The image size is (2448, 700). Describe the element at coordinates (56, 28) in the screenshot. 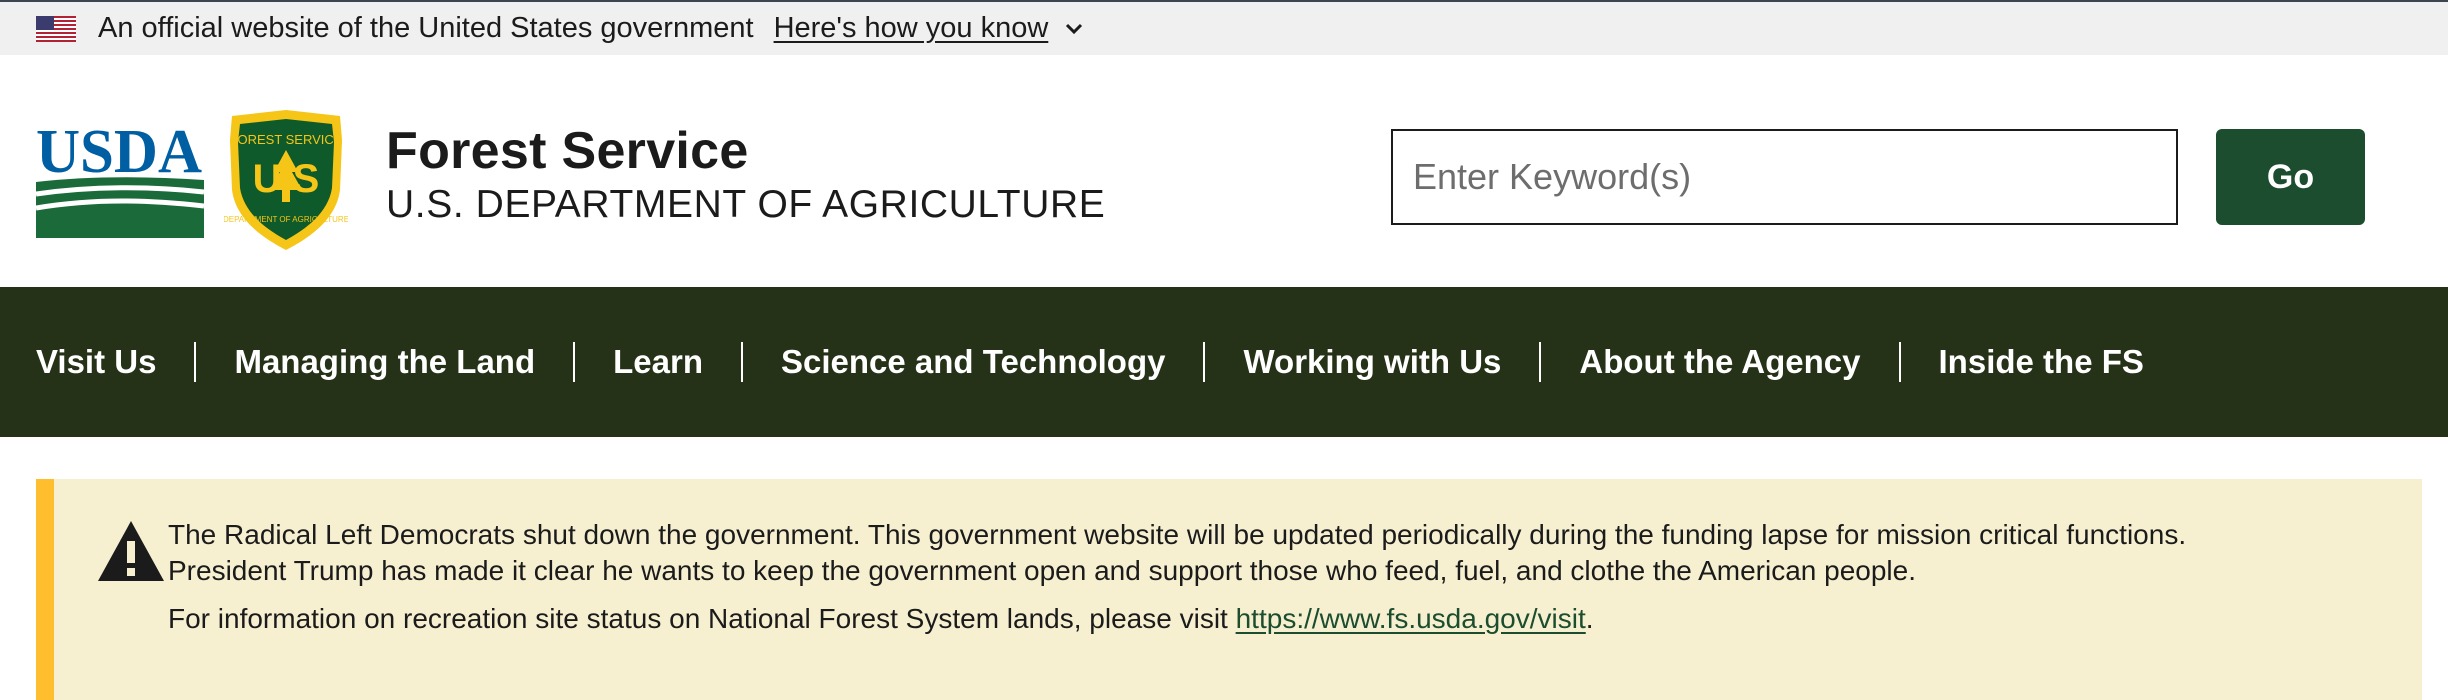

I see `us-flag-icon` at that location.